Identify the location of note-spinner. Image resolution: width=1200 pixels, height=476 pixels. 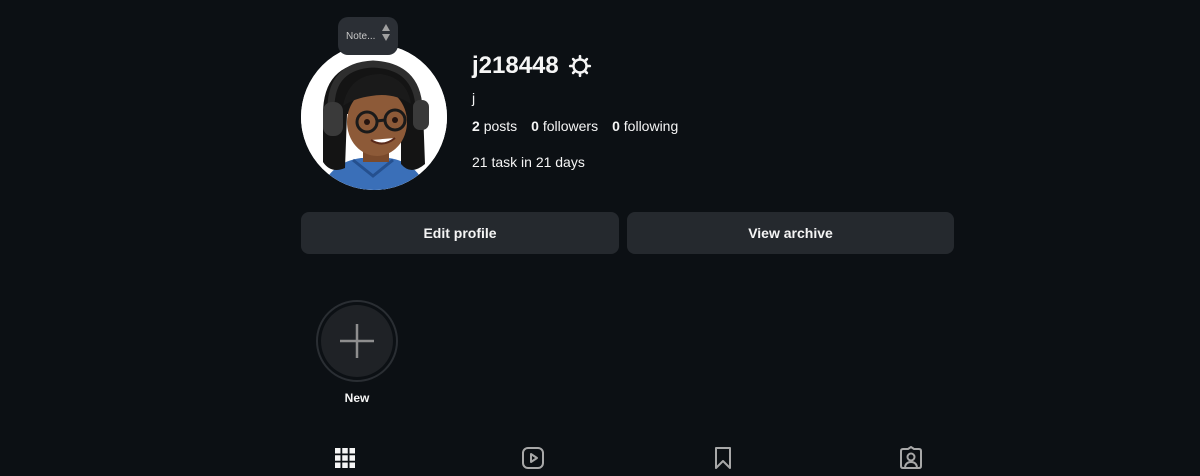
(386, 32).